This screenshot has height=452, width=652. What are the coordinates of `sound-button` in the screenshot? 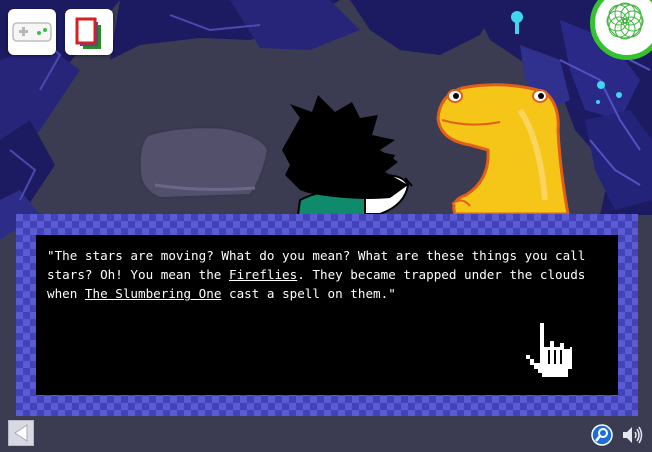 It's located at (633, 437).